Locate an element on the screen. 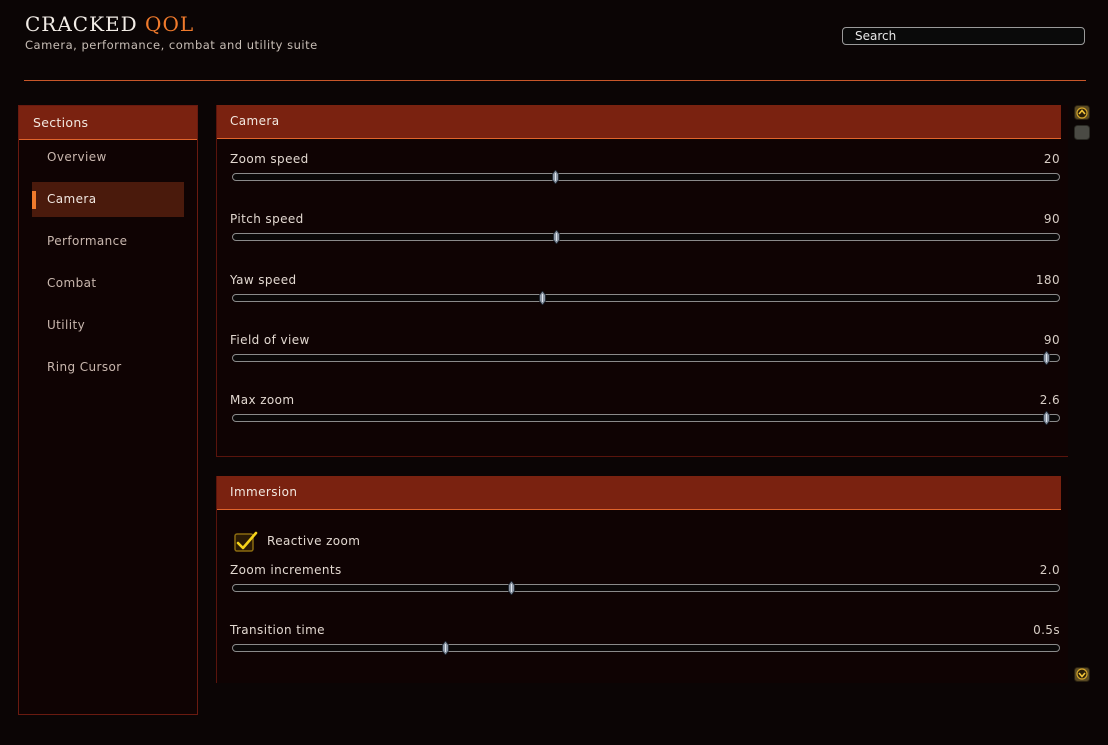 This screenshot has width=1108, height=745. scroll-to-top-icon is located at coordinates (1082, 112).